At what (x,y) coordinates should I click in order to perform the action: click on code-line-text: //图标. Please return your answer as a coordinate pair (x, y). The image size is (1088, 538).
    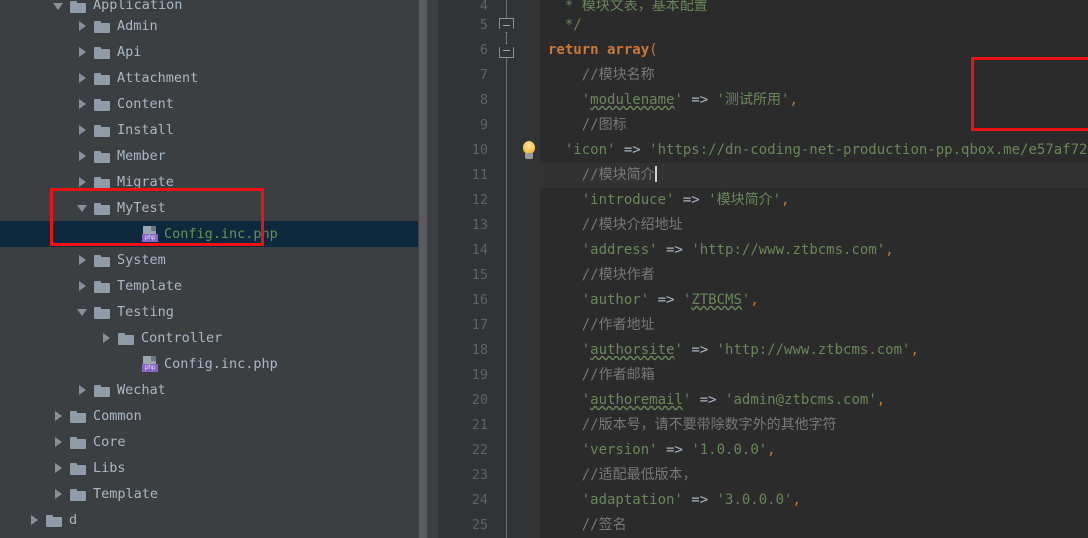
    Looking at the image, I should click on (814, 125).